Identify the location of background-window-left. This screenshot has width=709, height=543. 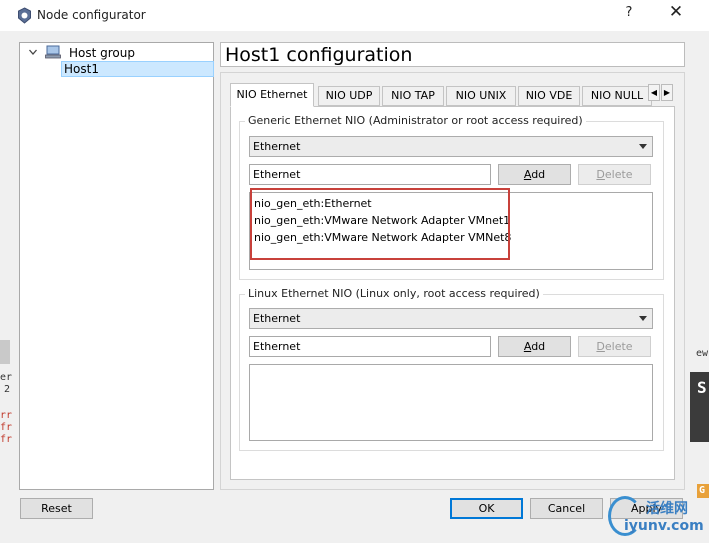
(8, 287).